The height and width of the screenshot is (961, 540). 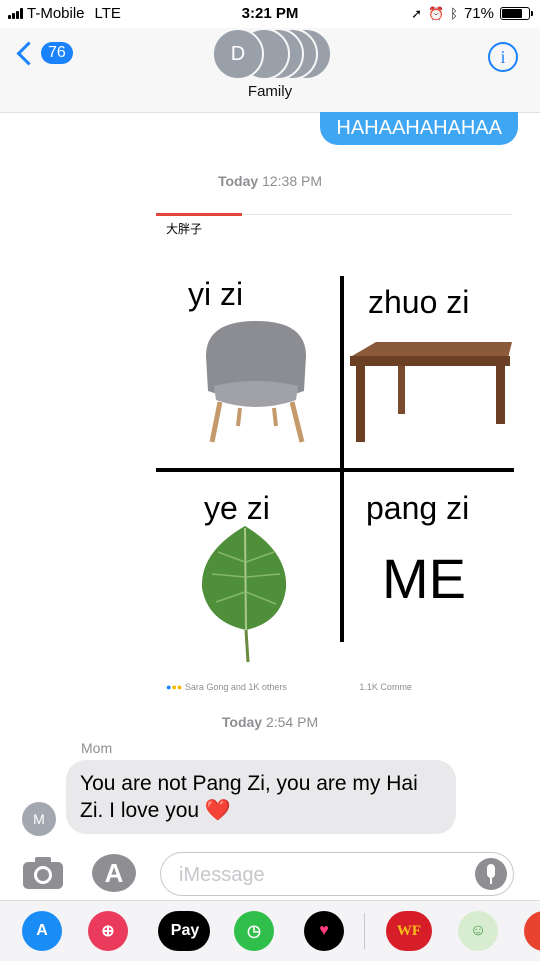 What do you see at coordinates (292, 722) in the screenshot?
I see `timestamp-time: 2:54 PM` at bounding box center [292, 722].